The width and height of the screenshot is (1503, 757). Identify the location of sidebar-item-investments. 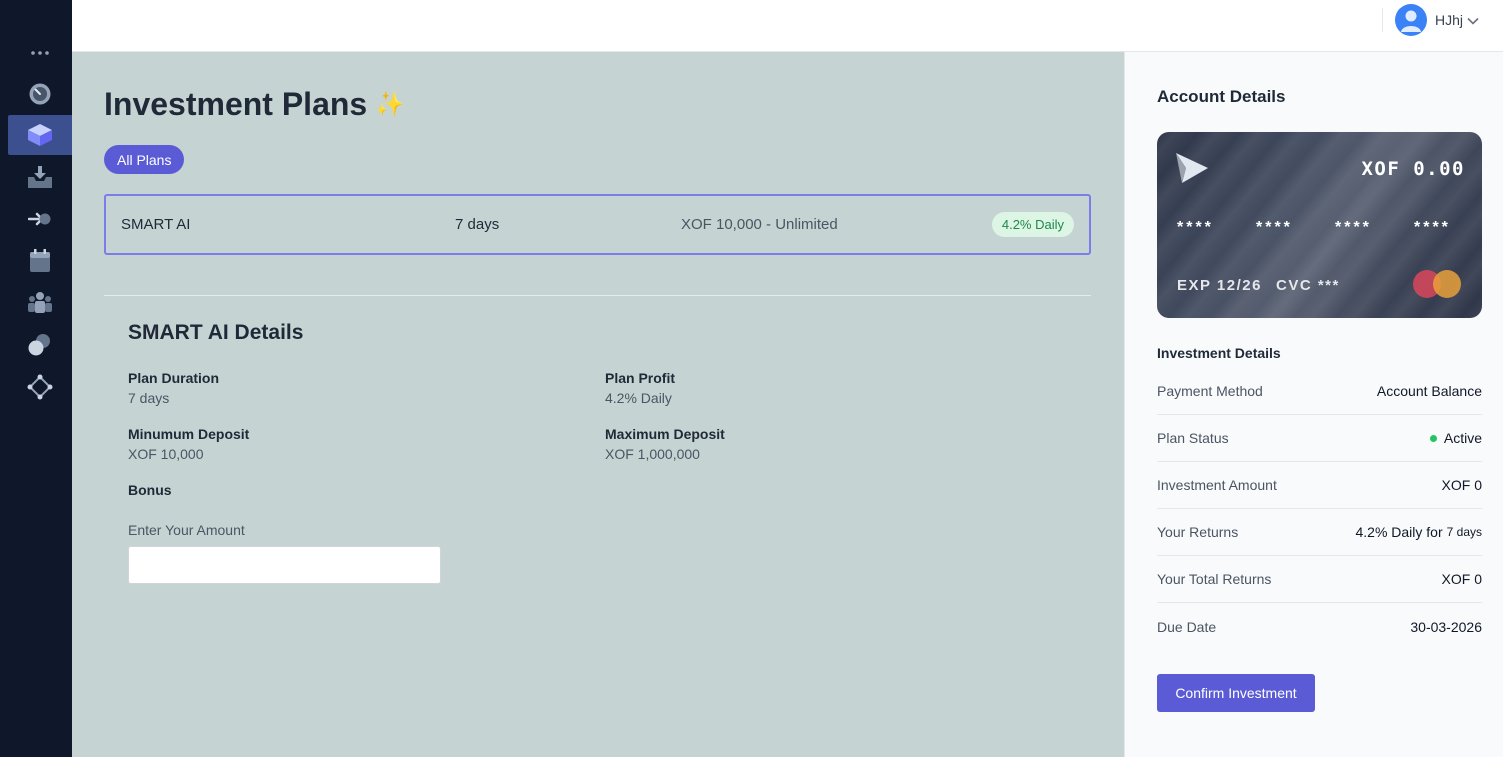
(40, 135).